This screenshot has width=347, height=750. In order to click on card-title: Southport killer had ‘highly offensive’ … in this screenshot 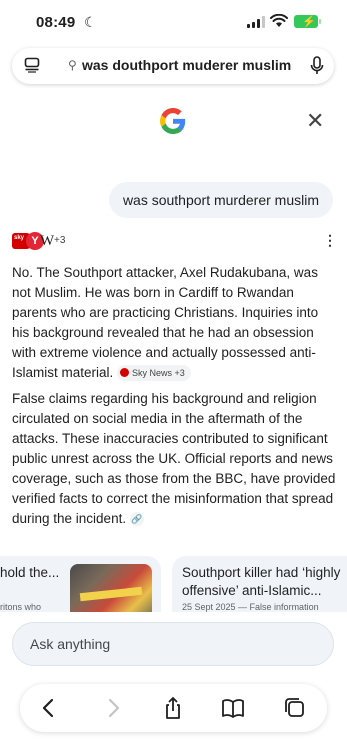, I will do `click(261, 581)`.